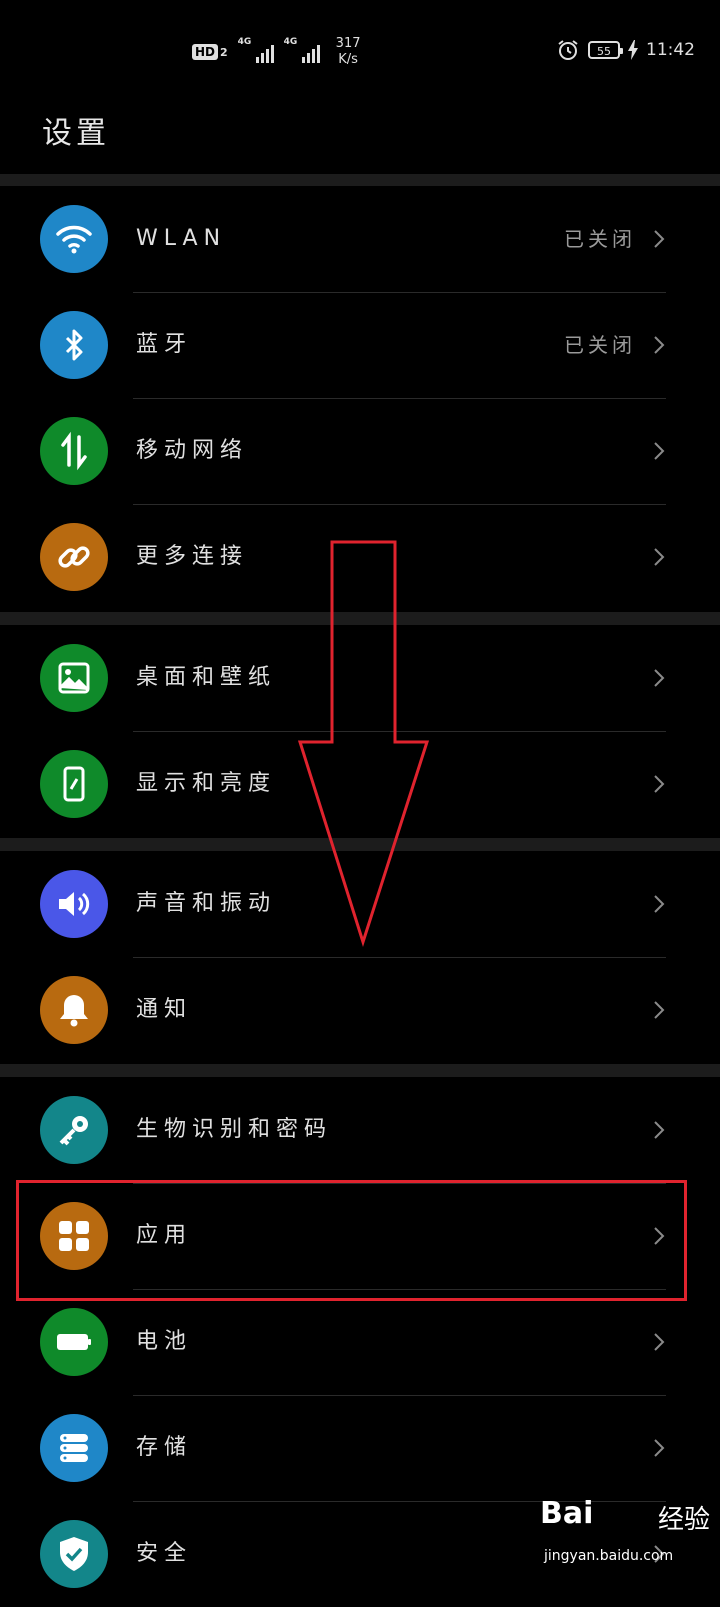  What do you see at coordinates (74, 1448) in the screenshot?
I see `storage-icon` at bounding box center [74, 1448].